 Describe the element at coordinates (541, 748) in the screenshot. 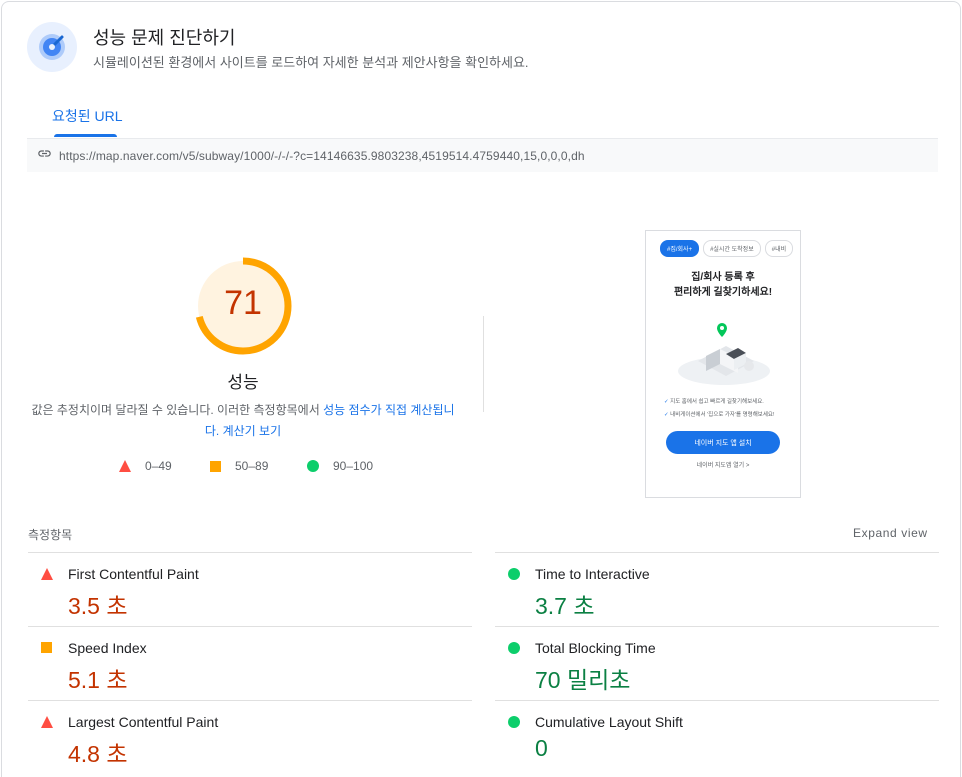

I see `metric-value: 0` at that location.